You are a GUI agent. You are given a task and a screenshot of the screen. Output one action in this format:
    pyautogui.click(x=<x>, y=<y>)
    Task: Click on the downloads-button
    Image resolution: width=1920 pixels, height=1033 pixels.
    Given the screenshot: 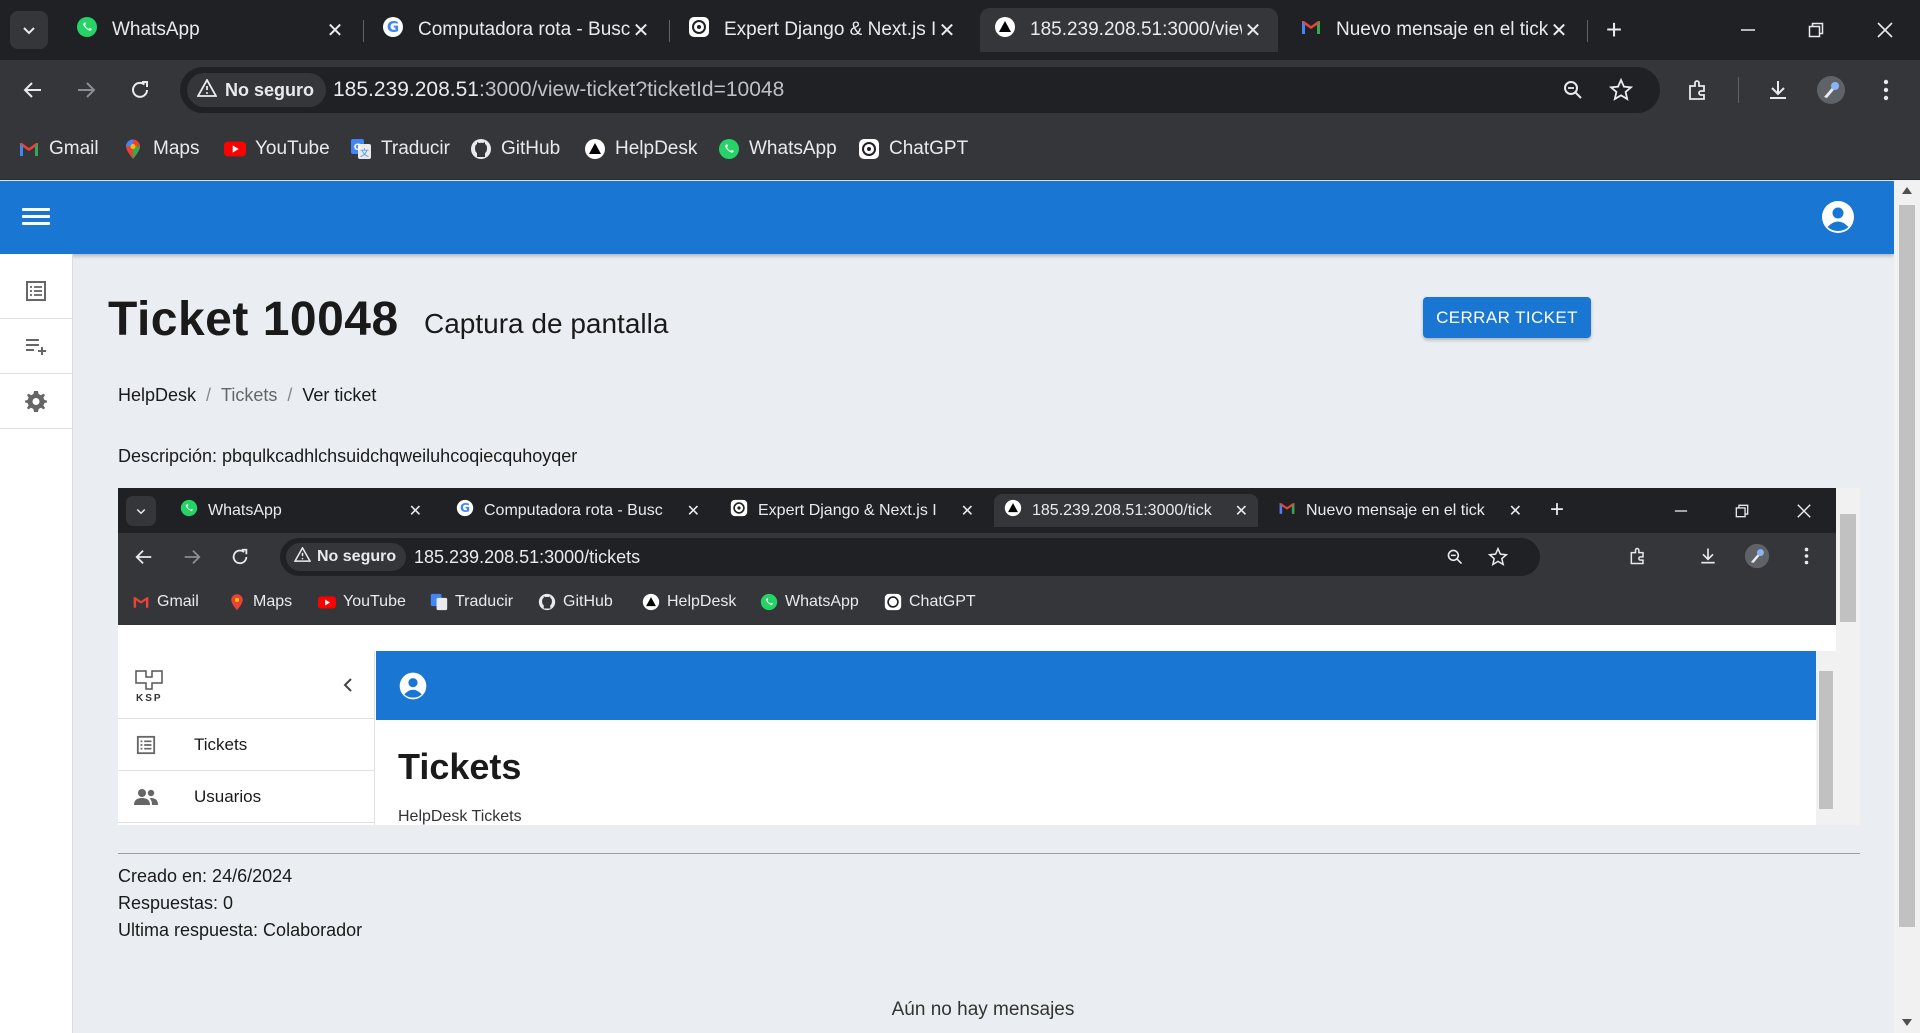 What is the action you would take?
    pyautogui.click(x=1778, y=90)
    